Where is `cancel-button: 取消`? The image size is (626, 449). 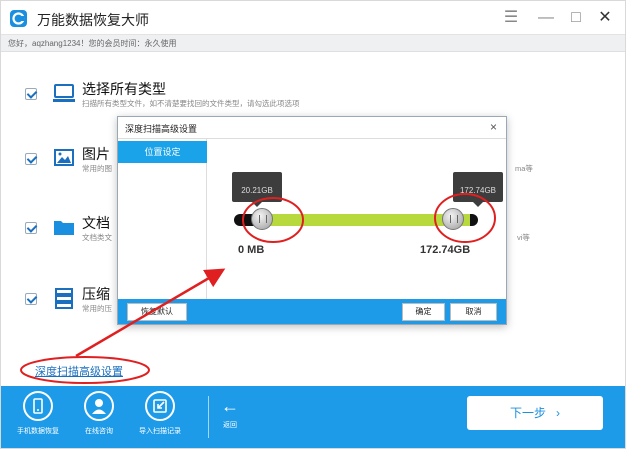 cancel-button: 取消 is located at coordinates (473, 312).